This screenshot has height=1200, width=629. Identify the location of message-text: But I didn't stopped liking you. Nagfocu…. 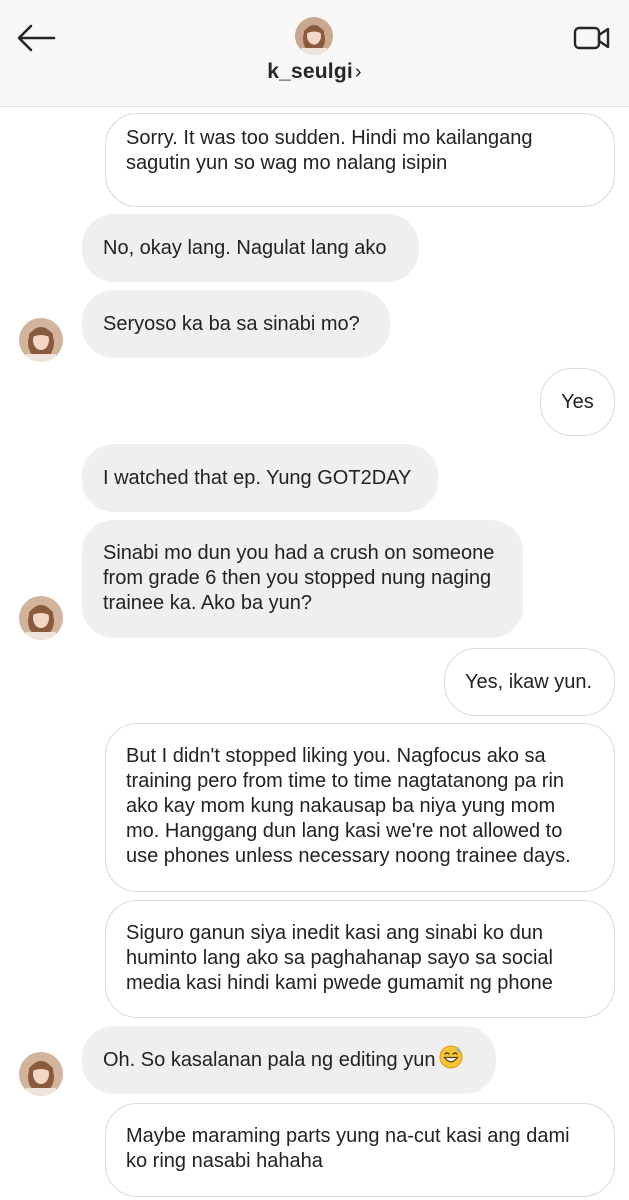
(348, 806).